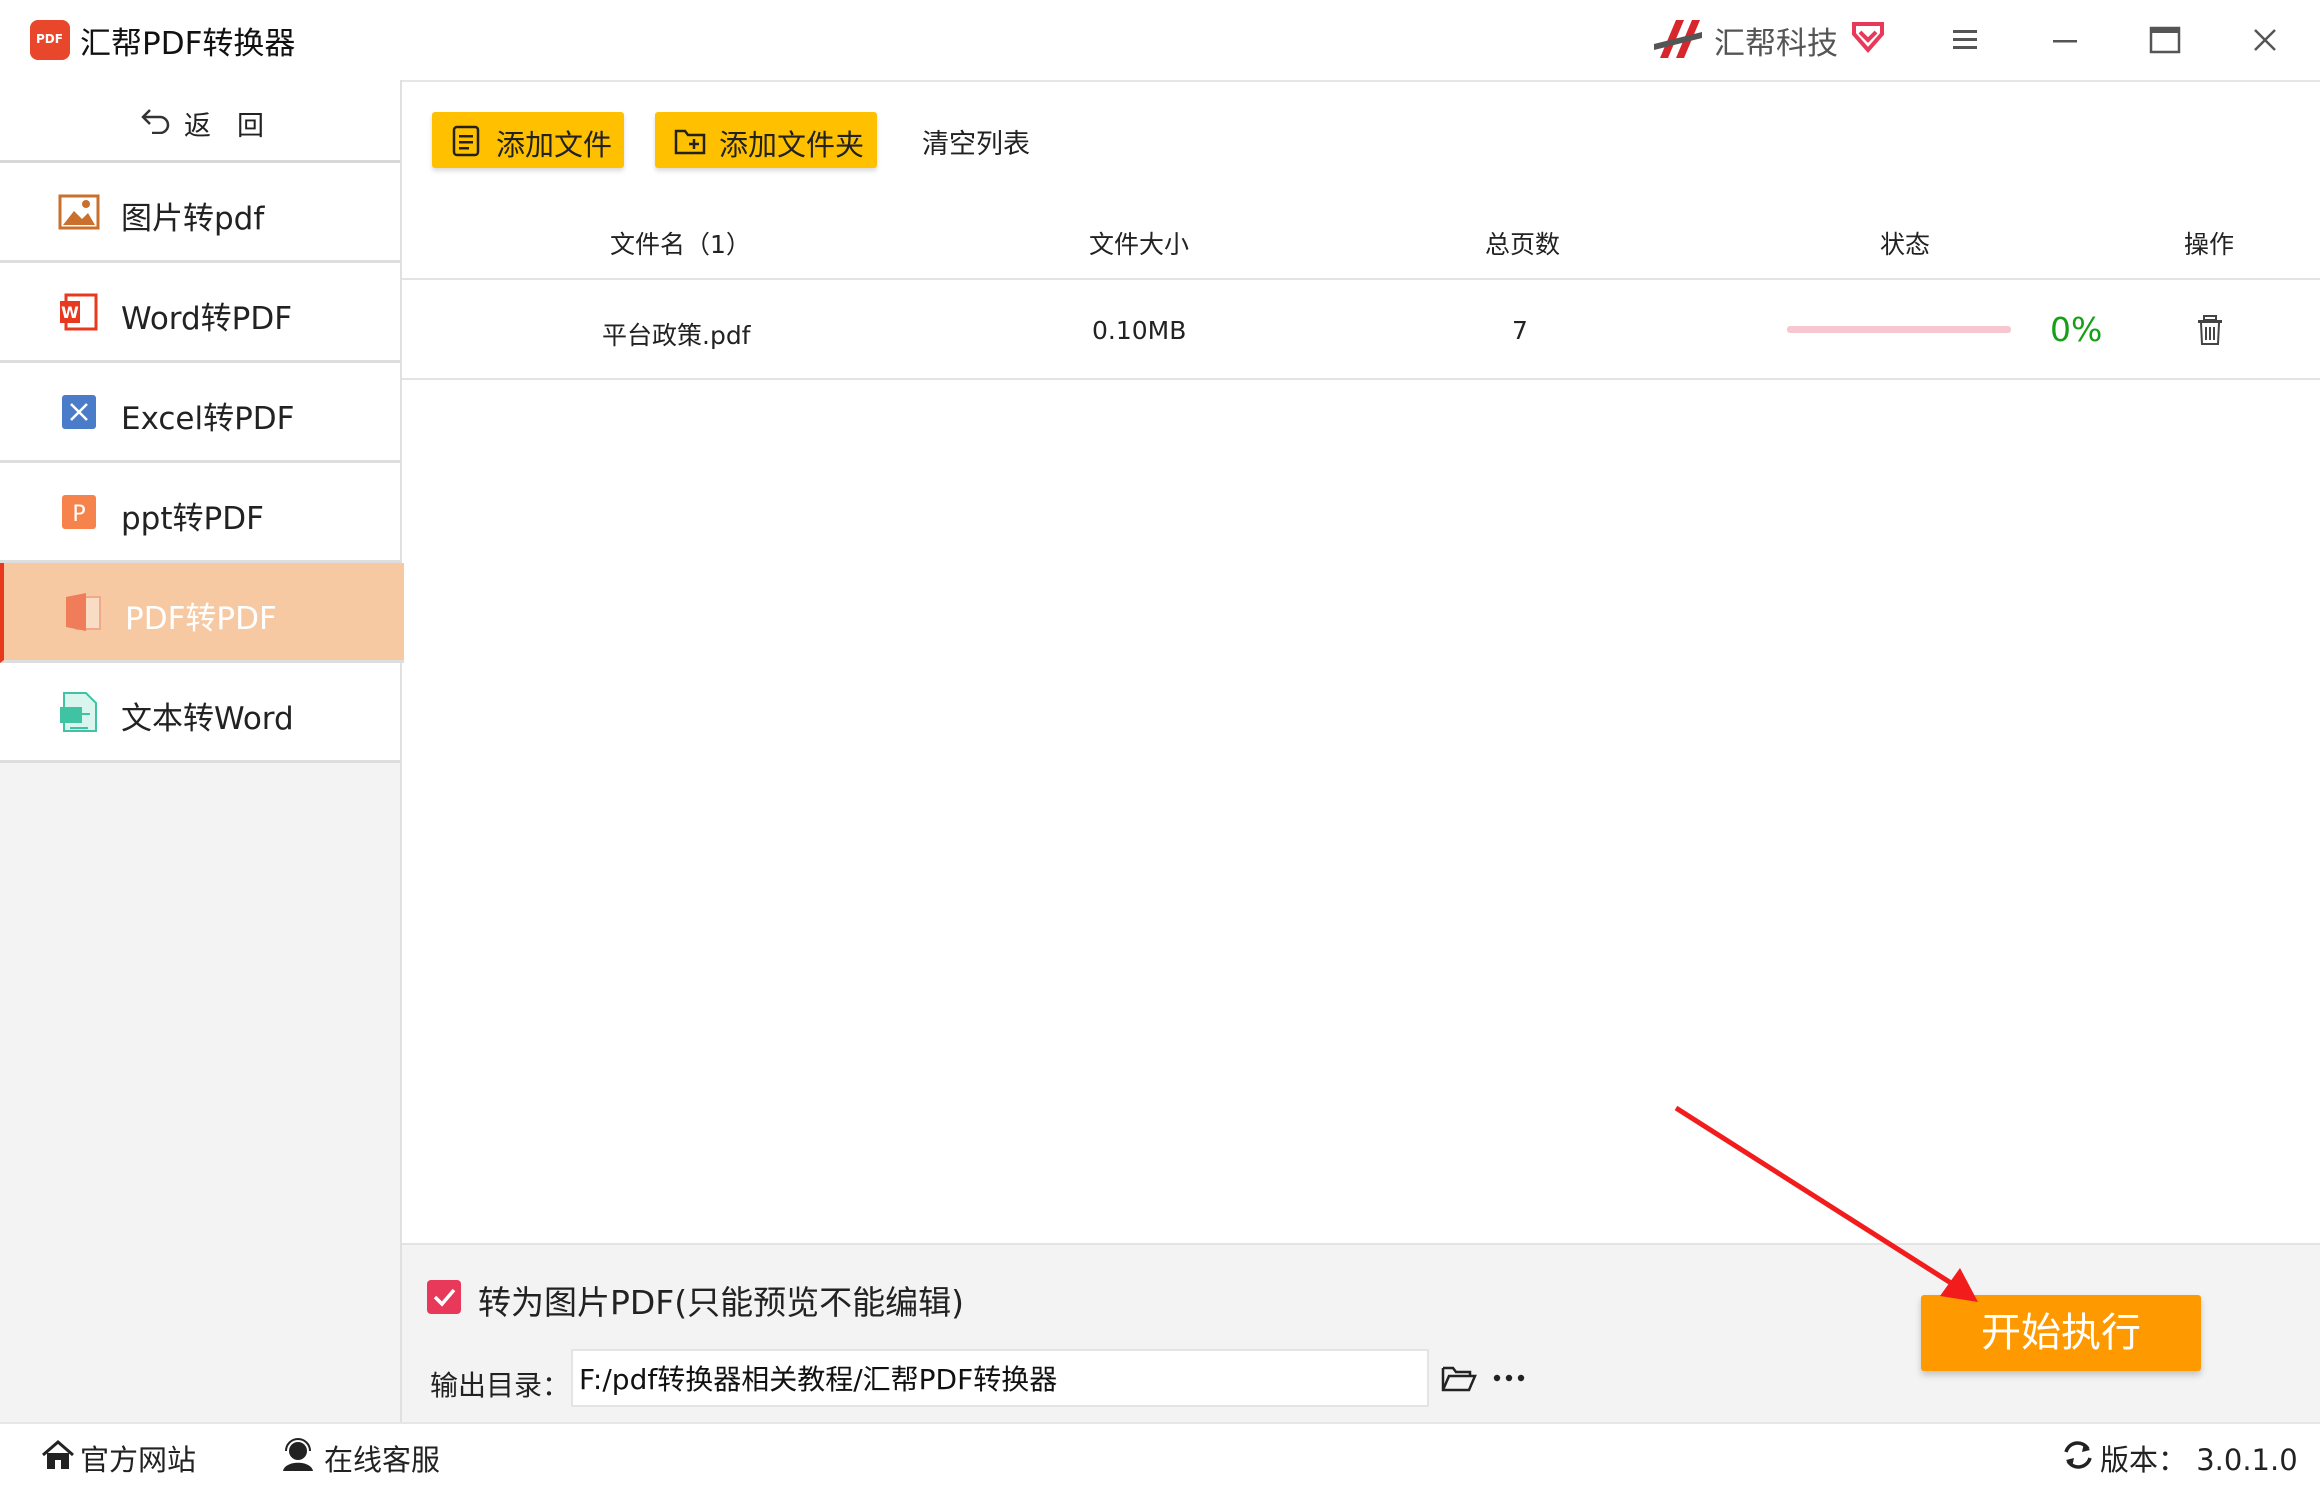 The height and width of the screenshot is (1492, 2320). I want to click on add-file-button: 添加文件, so click(528, 140).